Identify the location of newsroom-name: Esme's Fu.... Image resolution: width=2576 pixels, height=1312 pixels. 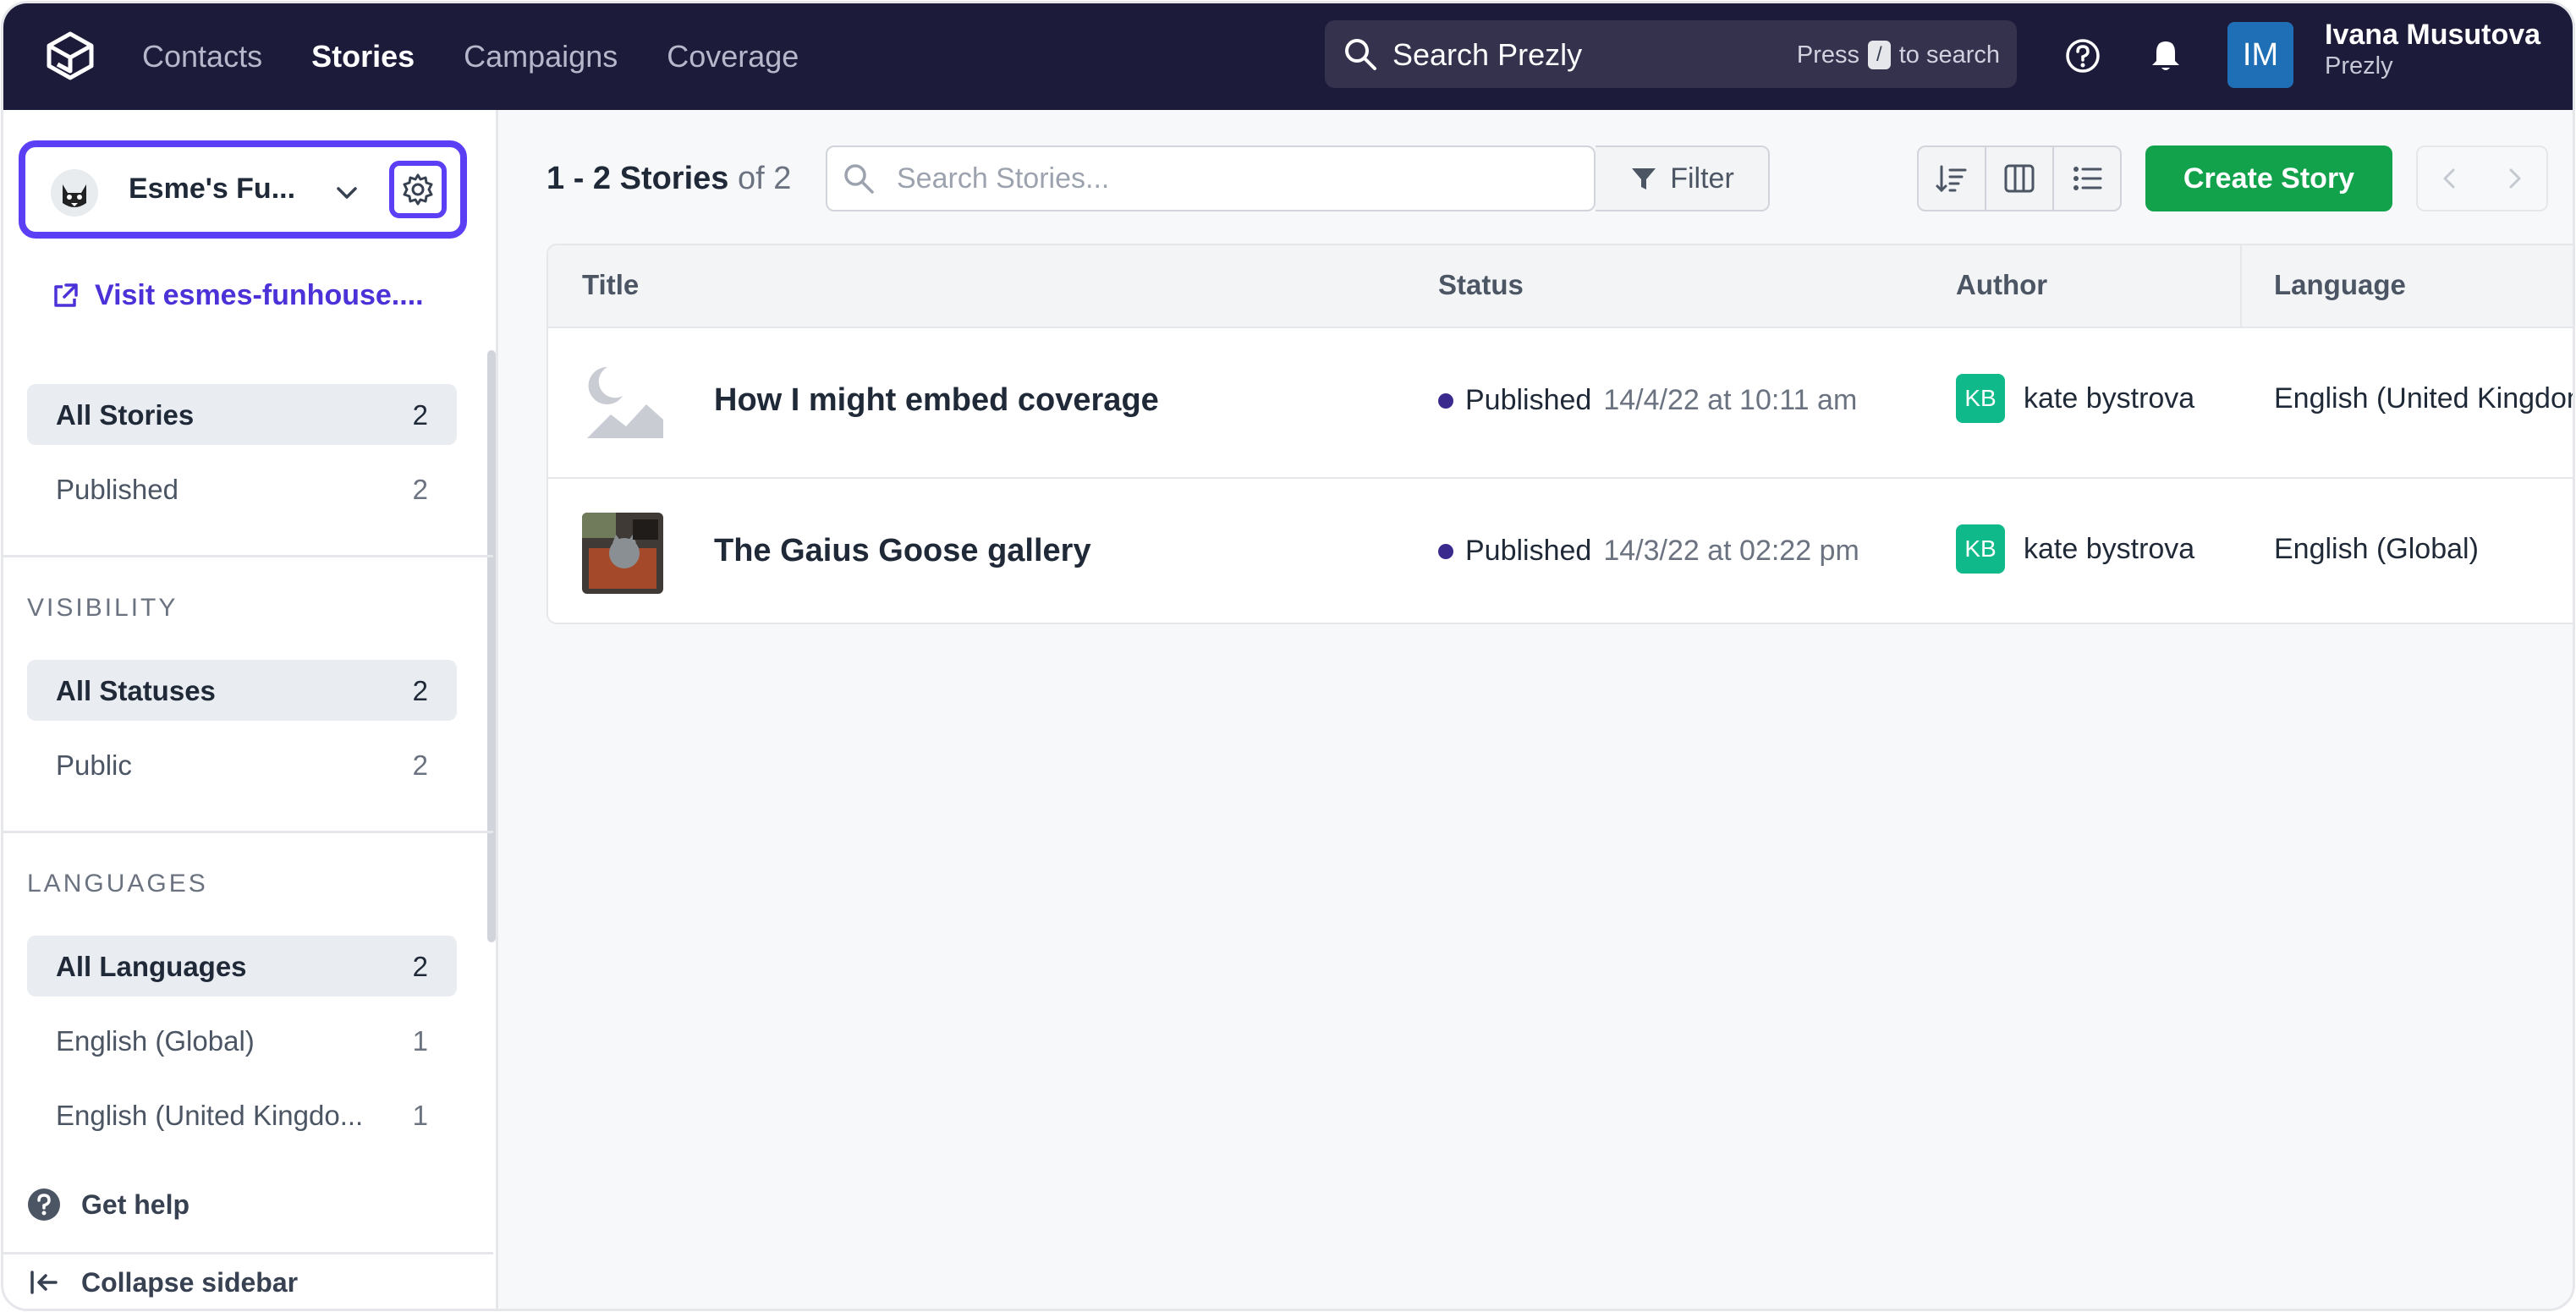
(212, 189).